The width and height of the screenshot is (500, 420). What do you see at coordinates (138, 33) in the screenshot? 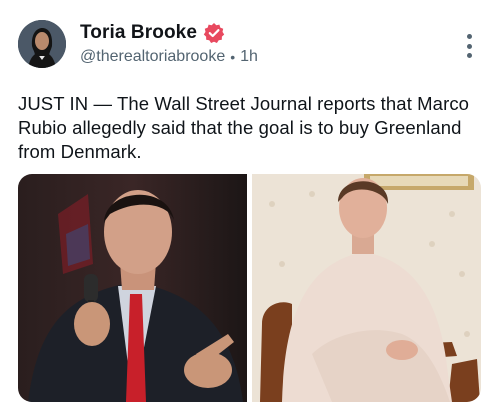
I see `author-name: Toria Brooke` at bounding box center [138, 33].